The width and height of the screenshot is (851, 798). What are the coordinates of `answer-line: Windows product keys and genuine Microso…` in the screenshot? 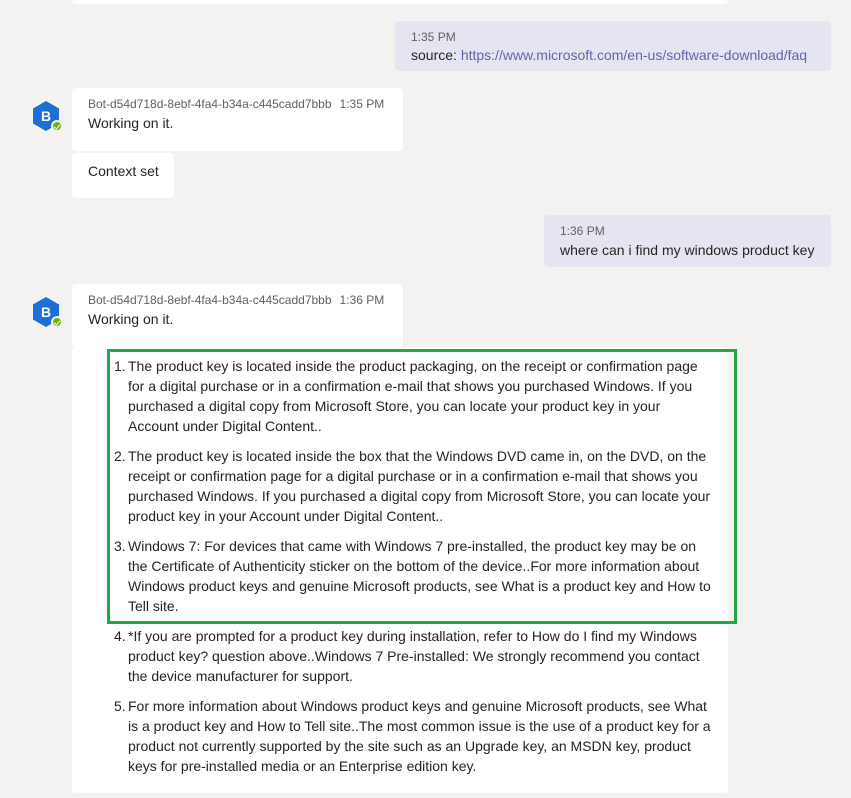 It's located at (419, 586).